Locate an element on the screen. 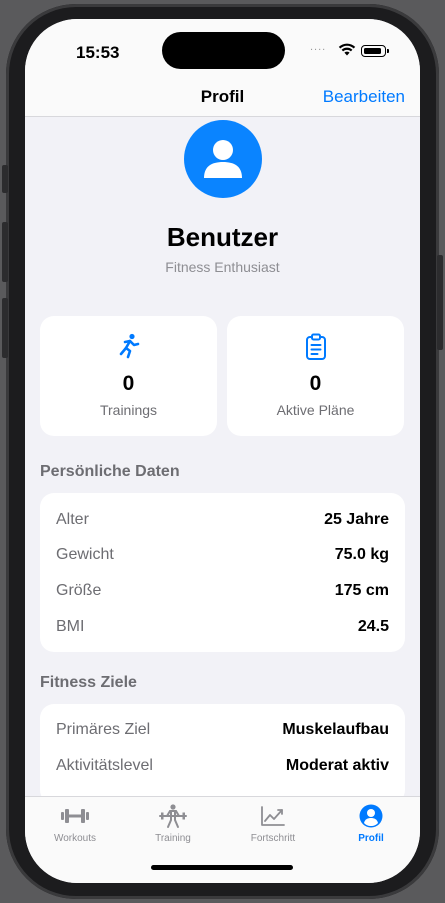 Image resolution: width=445 pixels, height=903 pixels. bmi-label: BMI is located at coordinates (70, 626).